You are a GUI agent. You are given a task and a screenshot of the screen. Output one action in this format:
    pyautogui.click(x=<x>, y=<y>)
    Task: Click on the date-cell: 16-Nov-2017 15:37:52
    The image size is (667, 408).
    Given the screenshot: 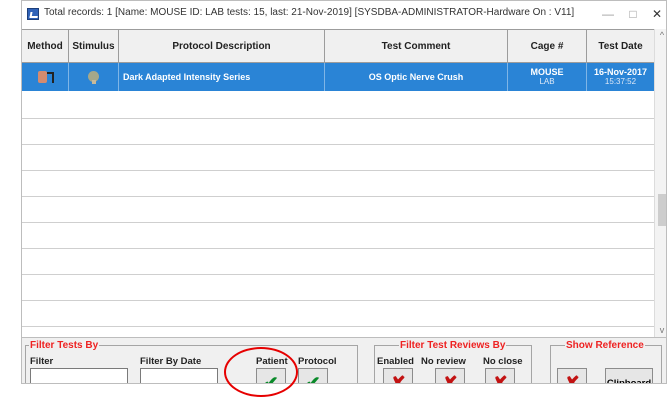 What is the action you would take?
    pyautogui.click(x=620, y=77)
    